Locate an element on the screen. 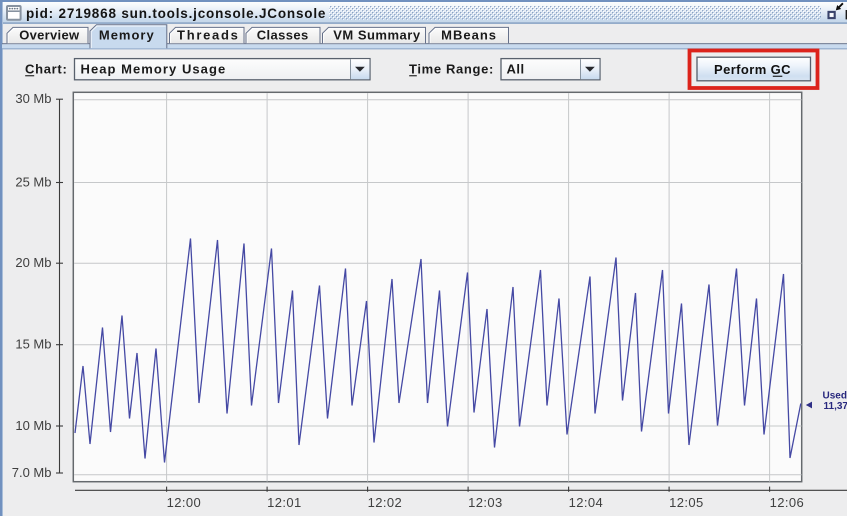  svg-text: Threads is located at coordinates (208, 35).